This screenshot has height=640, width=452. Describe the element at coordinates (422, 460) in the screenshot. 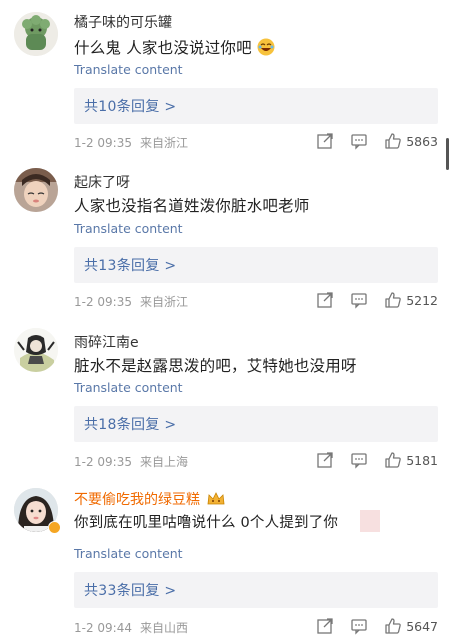

I see `like-count: 5181` at that location.